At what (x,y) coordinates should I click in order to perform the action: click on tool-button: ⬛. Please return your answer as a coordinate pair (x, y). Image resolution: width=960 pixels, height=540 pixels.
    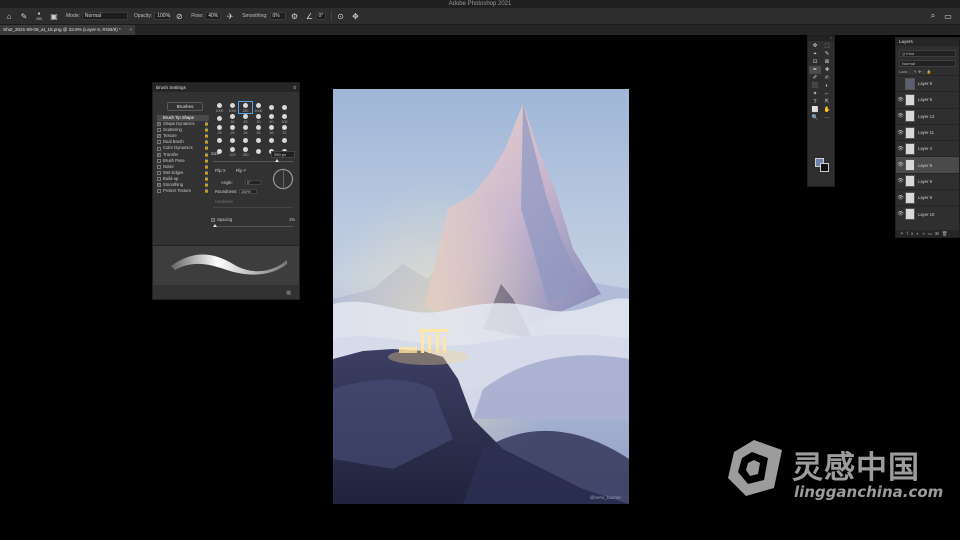
    Looking at the image, I should click on (815, 86).